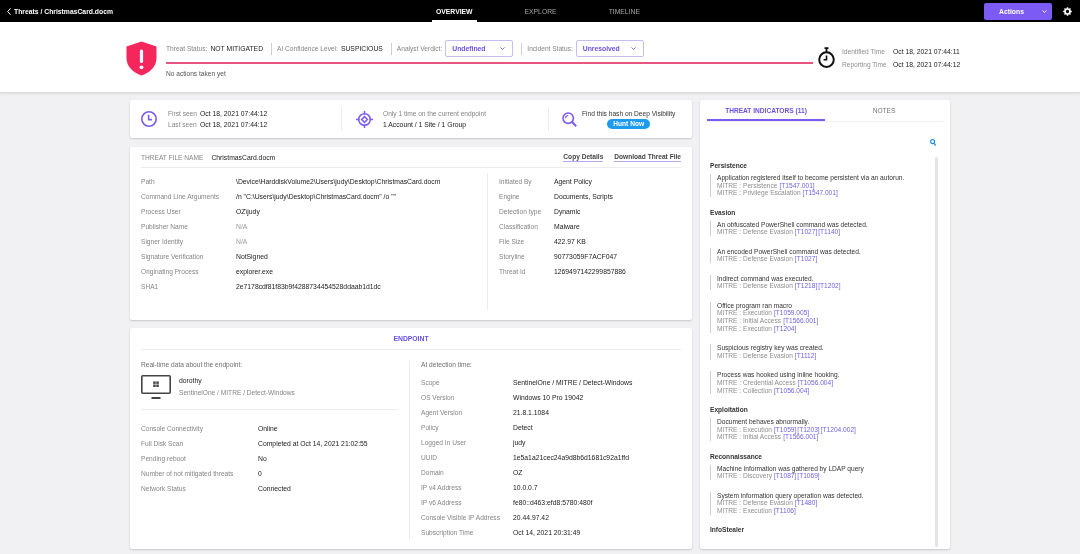 The width and height of the screenshot is (1080, 554). I want to click on monitor-icon, so click(156, 387).